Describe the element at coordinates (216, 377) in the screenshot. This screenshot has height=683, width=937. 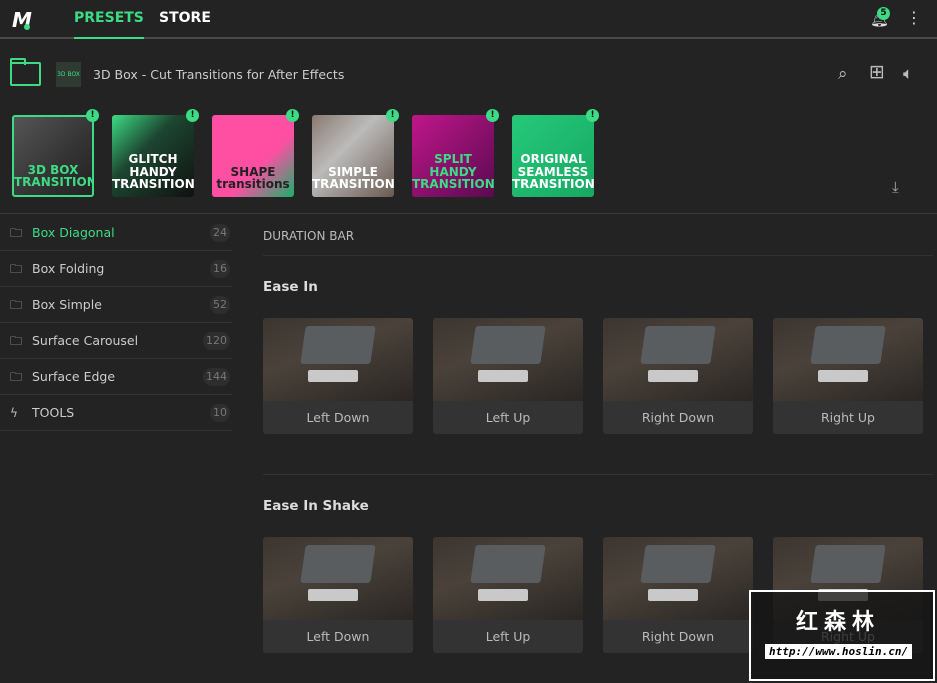
I see `item-count: 144` at that location.